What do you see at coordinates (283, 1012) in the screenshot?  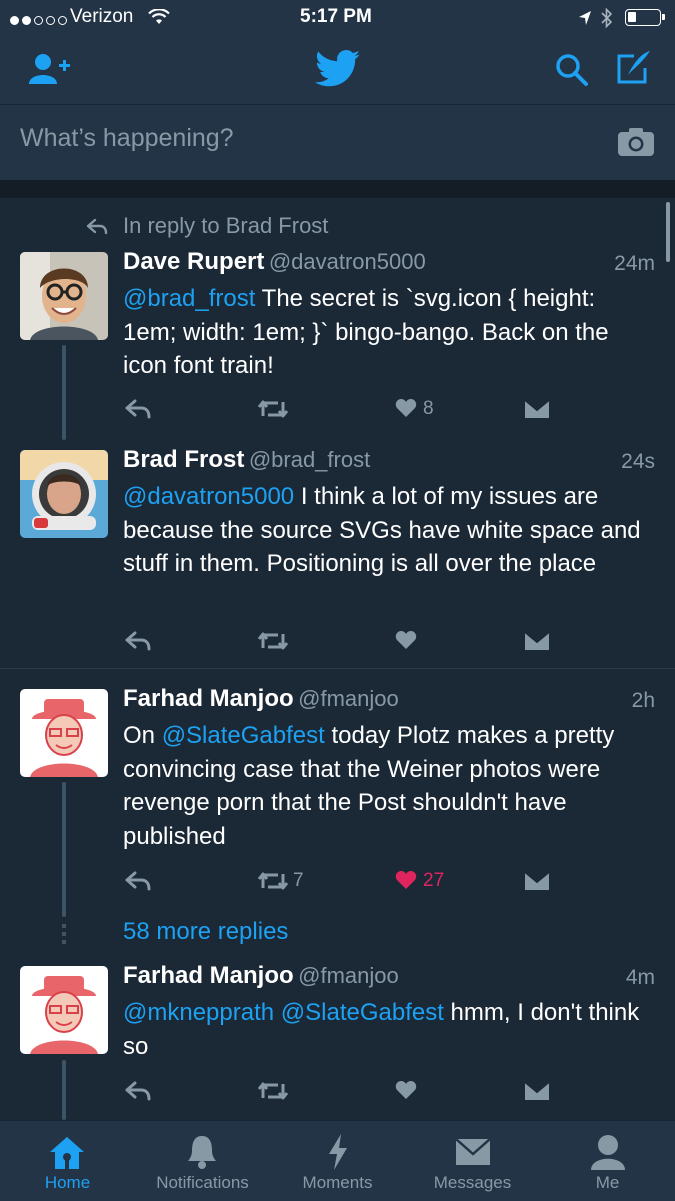 I see `mention-link: @mknepprath @SlateGabfest` at bounding box center [283, 1012].